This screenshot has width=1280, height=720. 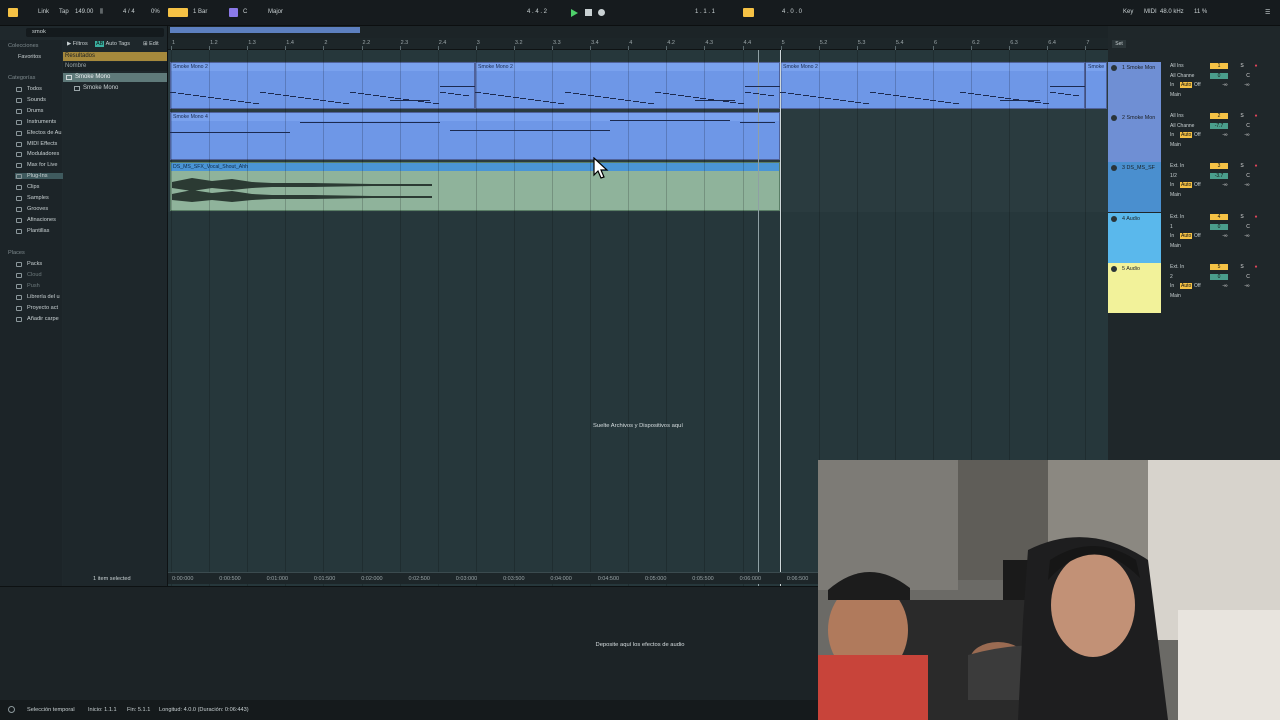 What do you see at coordinates (29, 275) in the screenshot?
I see `place-item: Cloud` at bounding box center [29, 275].